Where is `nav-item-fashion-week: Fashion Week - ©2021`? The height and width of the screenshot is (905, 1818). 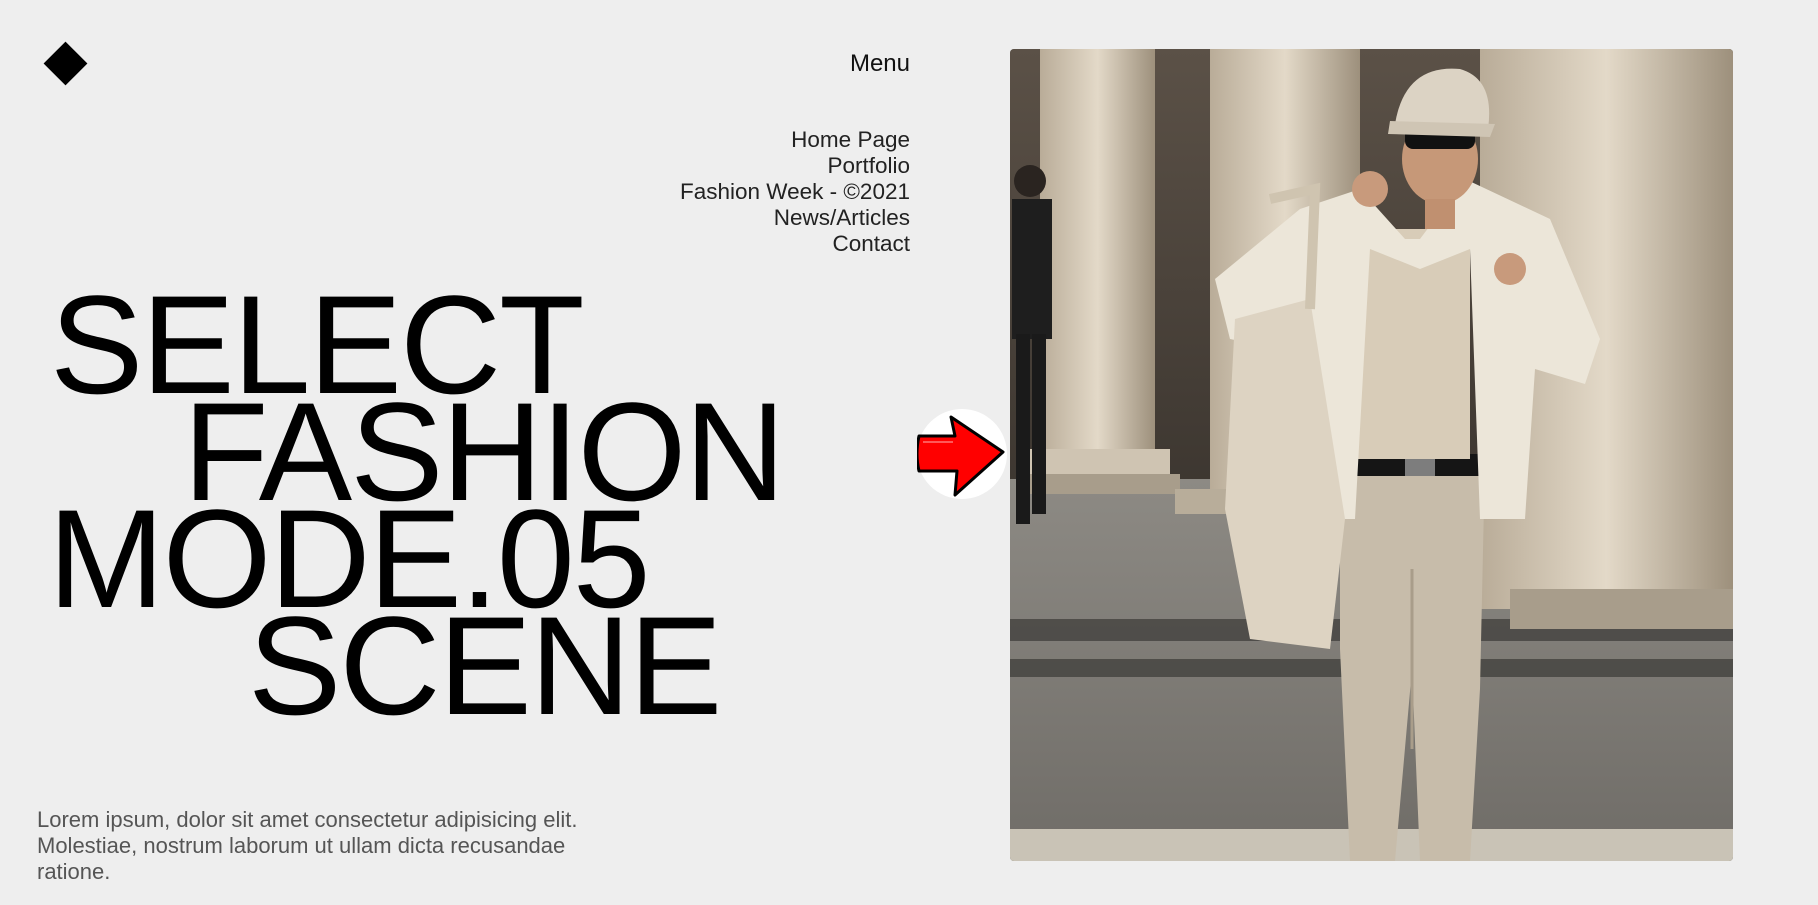
nav-item-fashion-week: Fashion Week - ©2021 is located at coordinates (795, 192).